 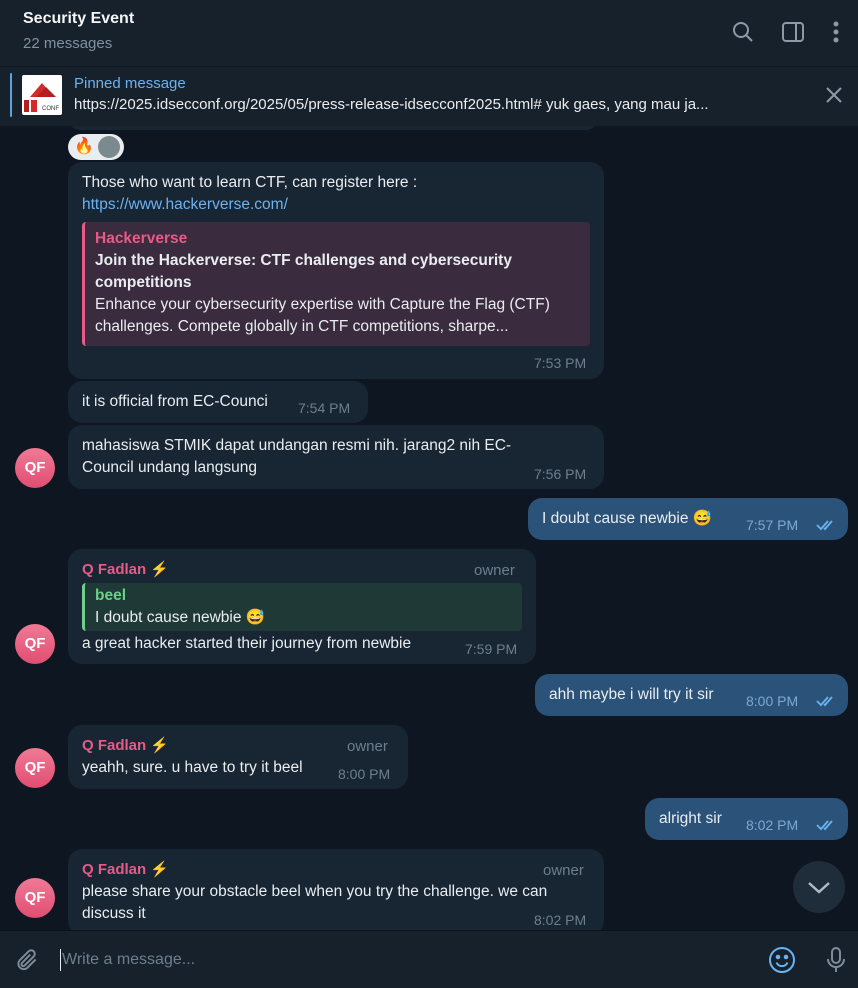 I want to click on message-composer, so click(x=429, y=959).